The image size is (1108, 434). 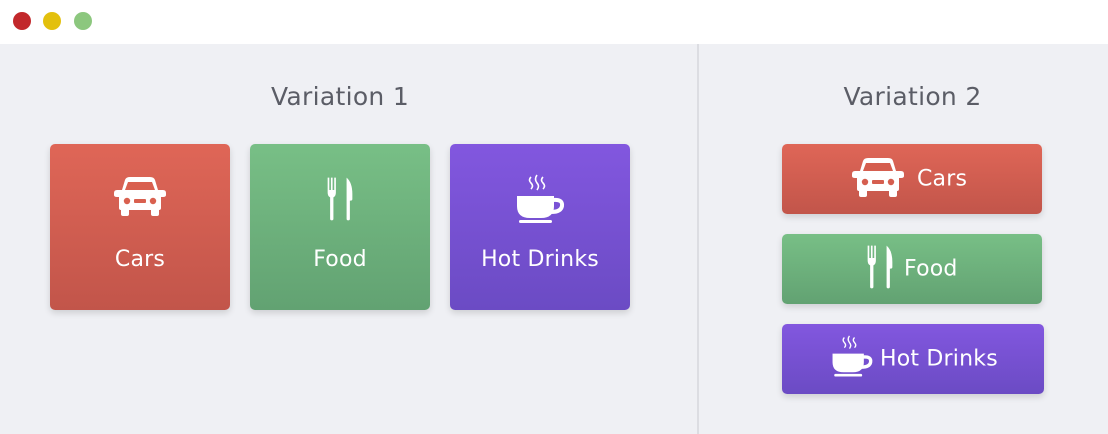 I want to click on window-minimize-button, so click(x=52, y=21).